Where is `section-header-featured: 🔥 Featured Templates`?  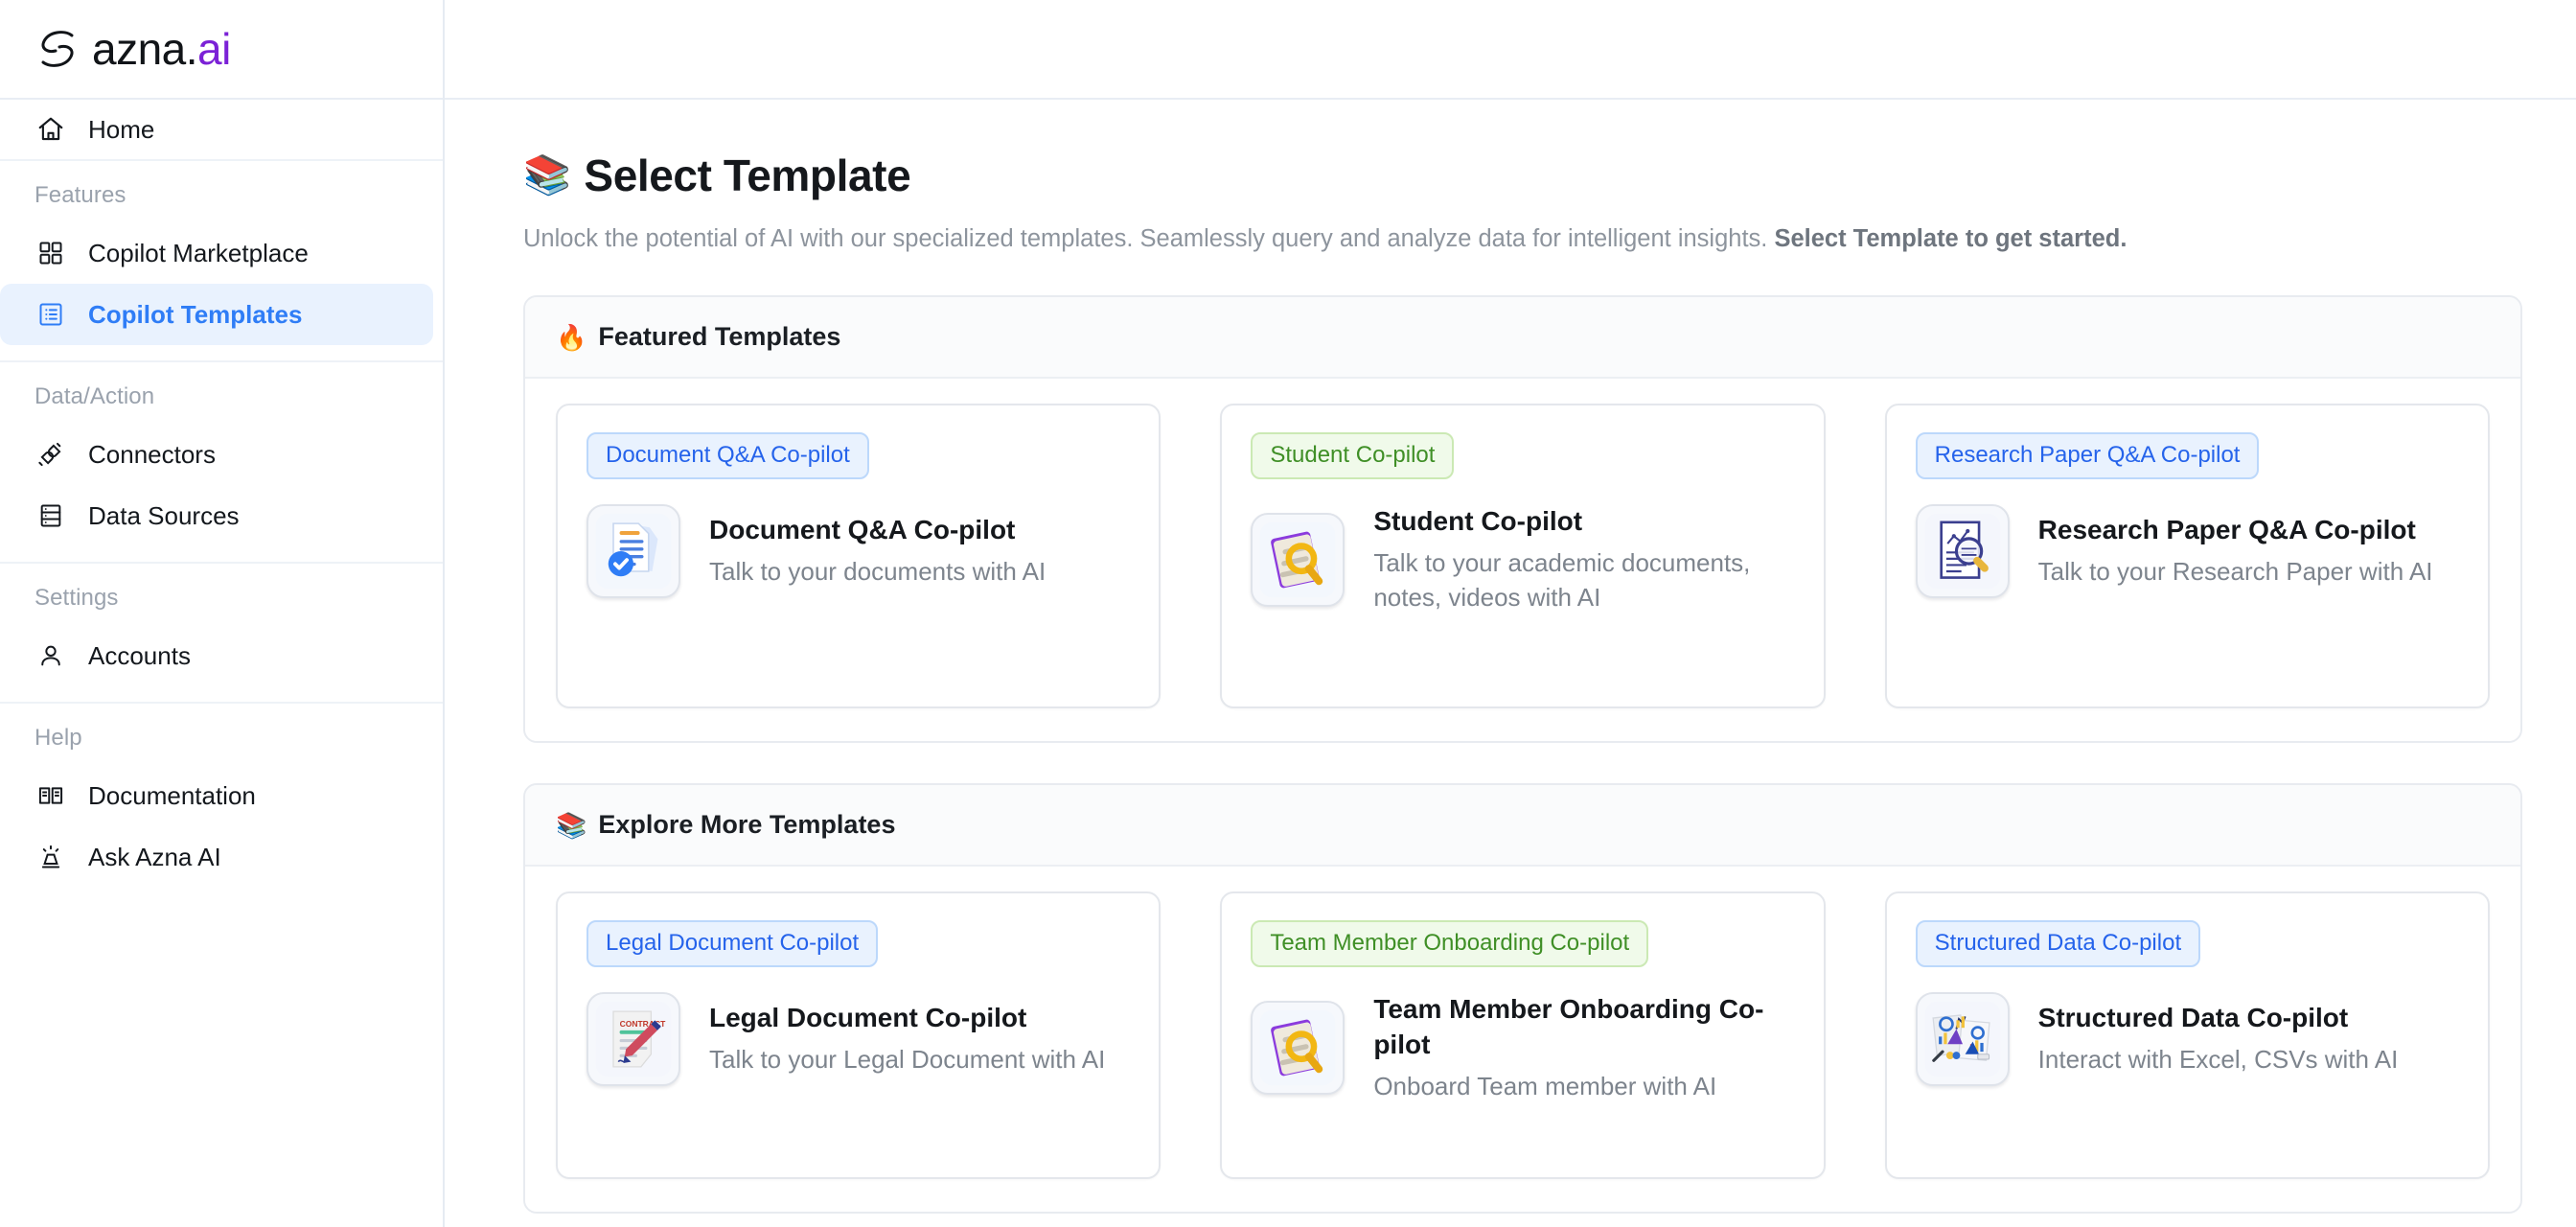 section-header-featured: 🔥 Featured Templates is located at coordinates (1522, 338).